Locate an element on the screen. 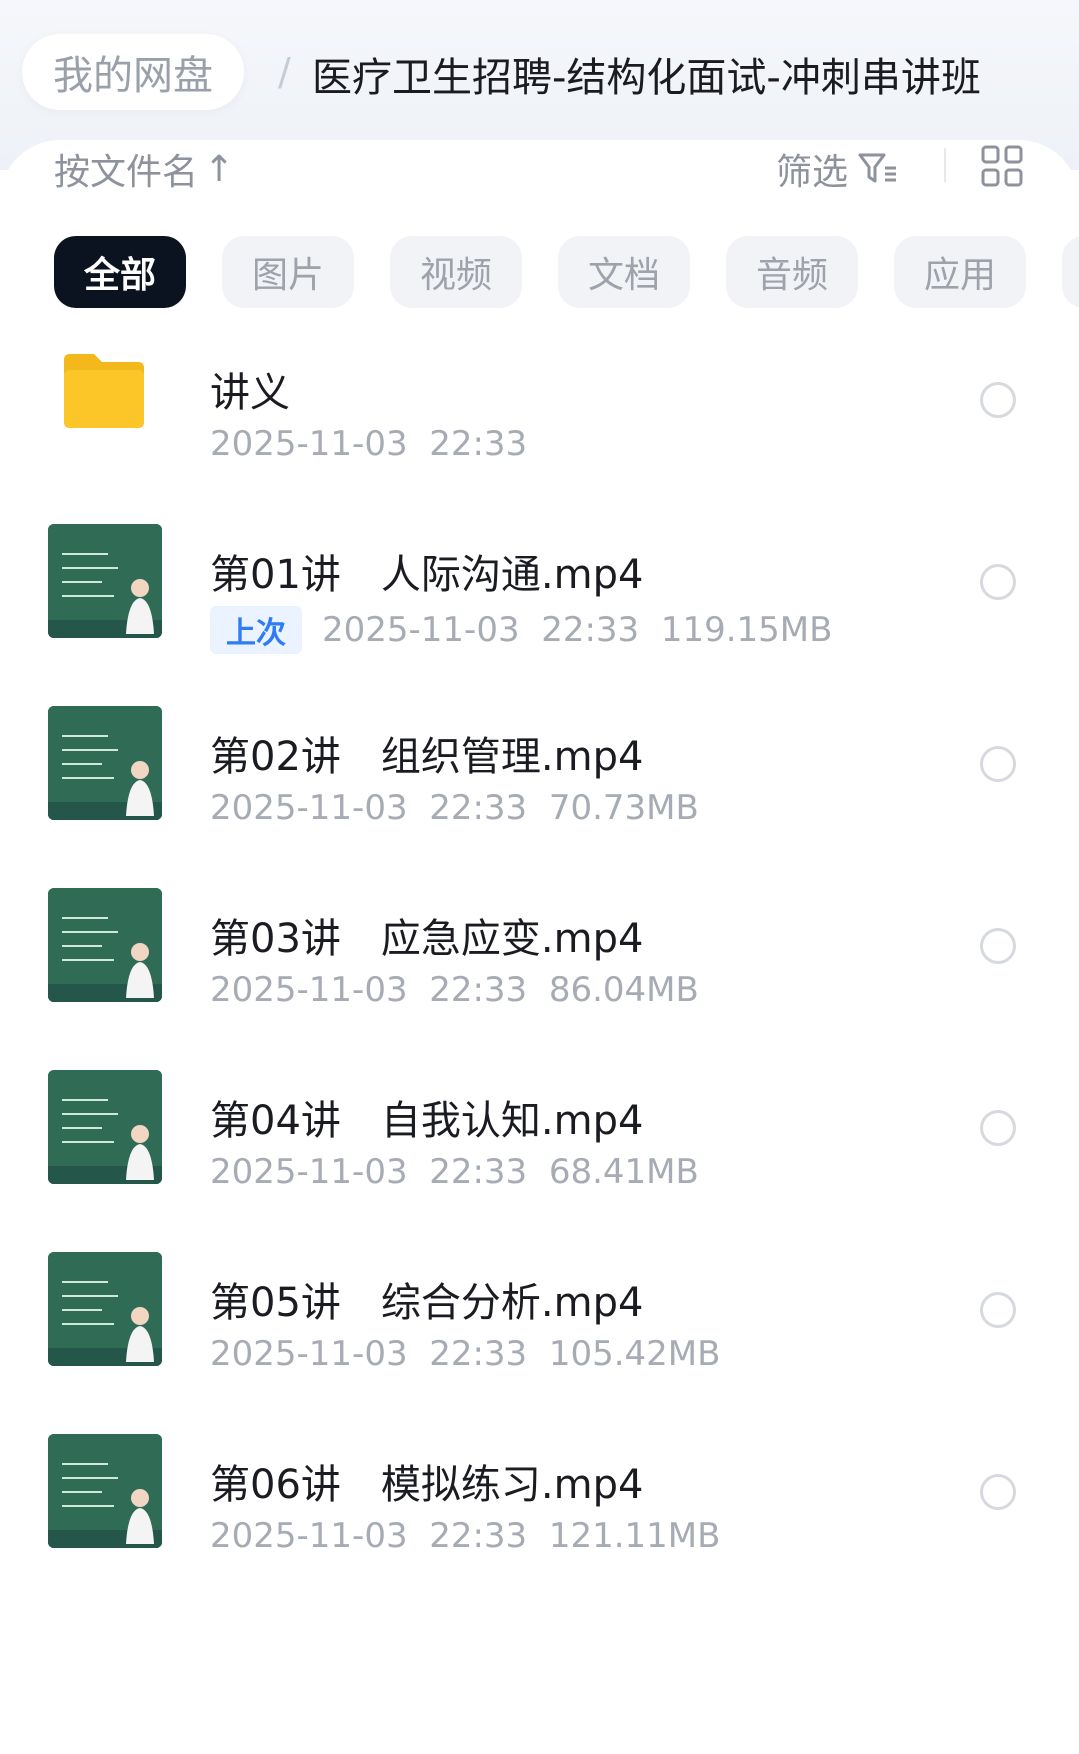 Image resolution: width=1079 pixels, height=1754 pixels. filter-button: 筛选 is located at coordinates (837, 169).